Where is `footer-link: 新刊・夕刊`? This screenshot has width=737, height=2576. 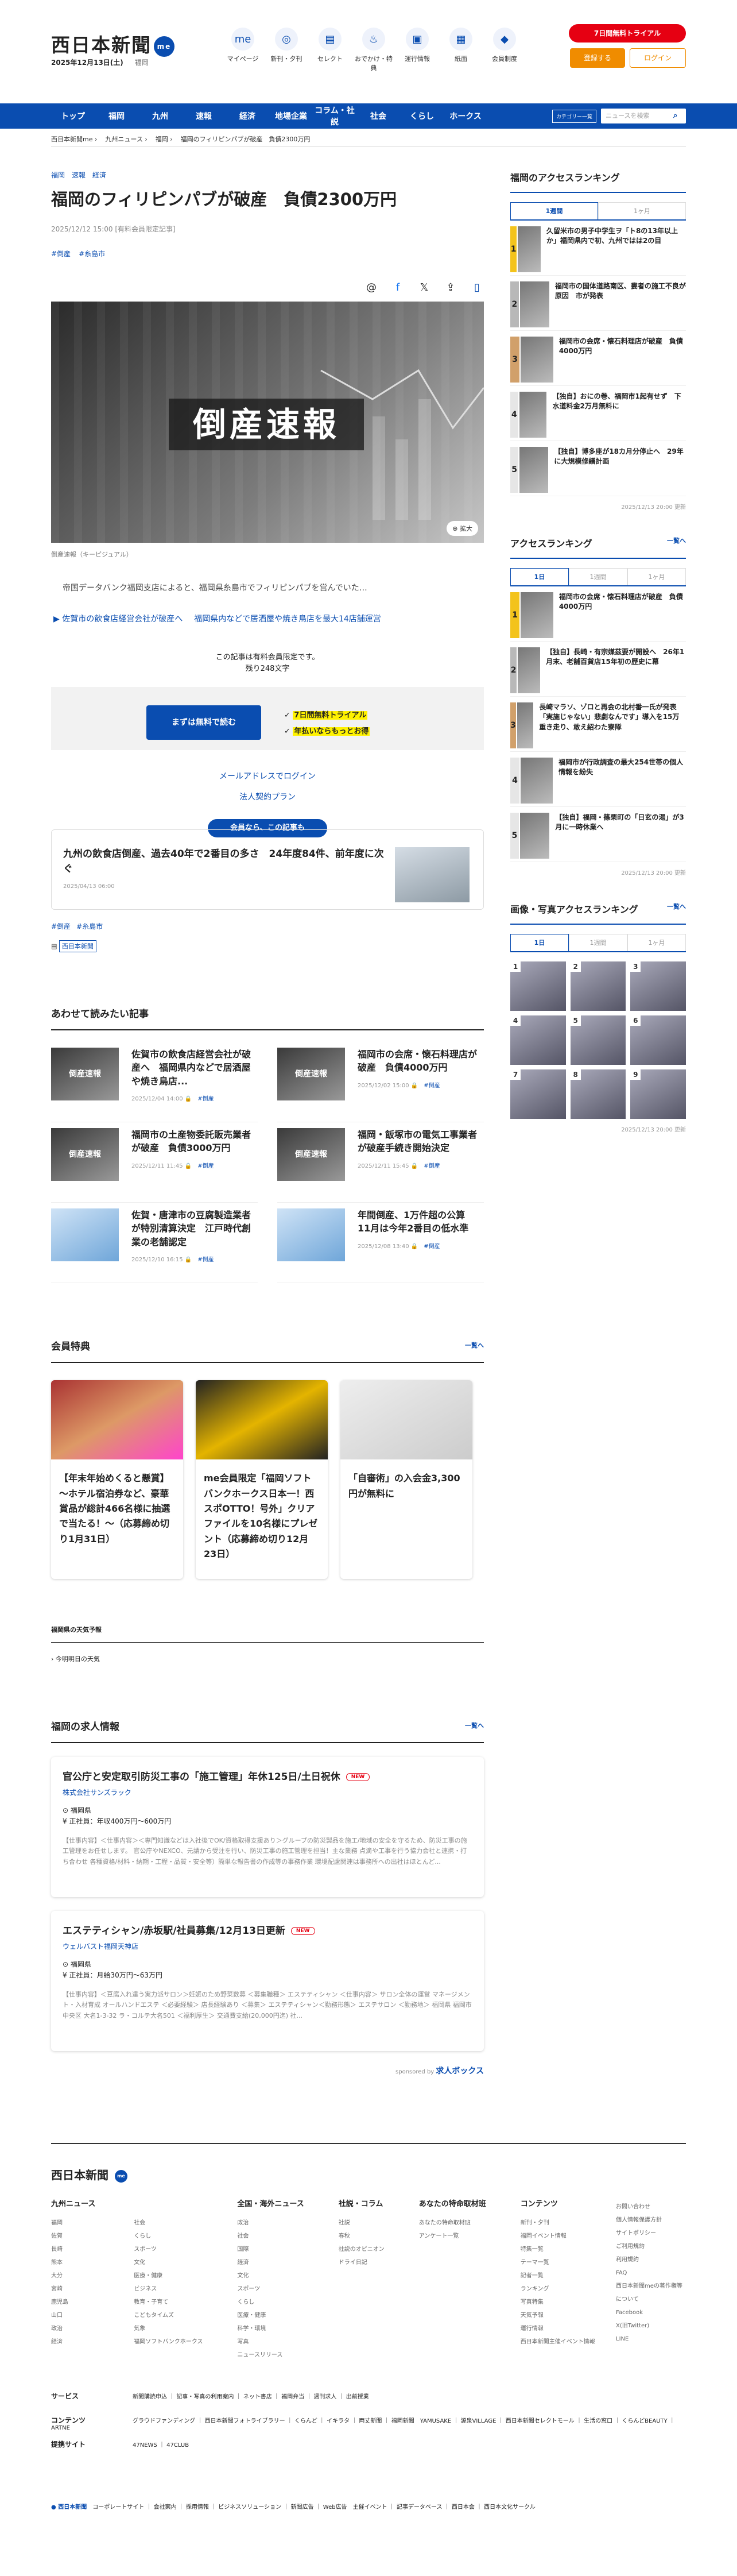 footer-link: 新刊・夕刊 is located at coordinates (558, 2223).